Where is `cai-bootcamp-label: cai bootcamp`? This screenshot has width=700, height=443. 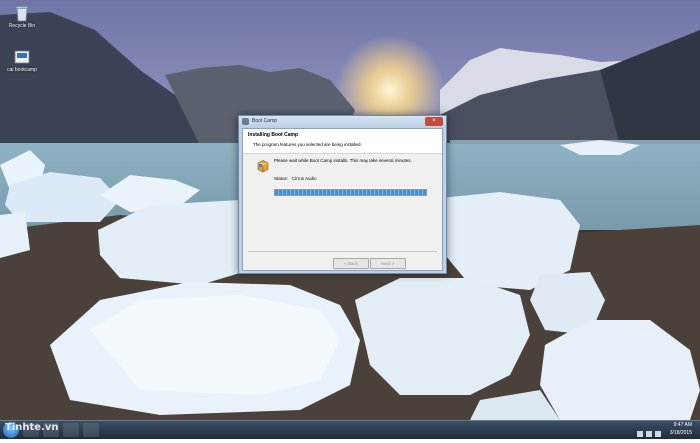
cai-bootcamp-label: cai bootcamp is located at coordinates (22, 70).